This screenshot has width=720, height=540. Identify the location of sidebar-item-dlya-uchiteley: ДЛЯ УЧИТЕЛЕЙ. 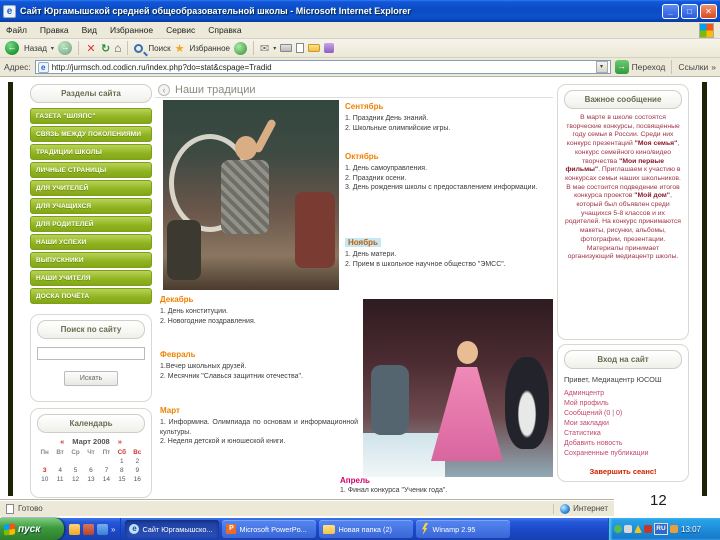
(91, 188).